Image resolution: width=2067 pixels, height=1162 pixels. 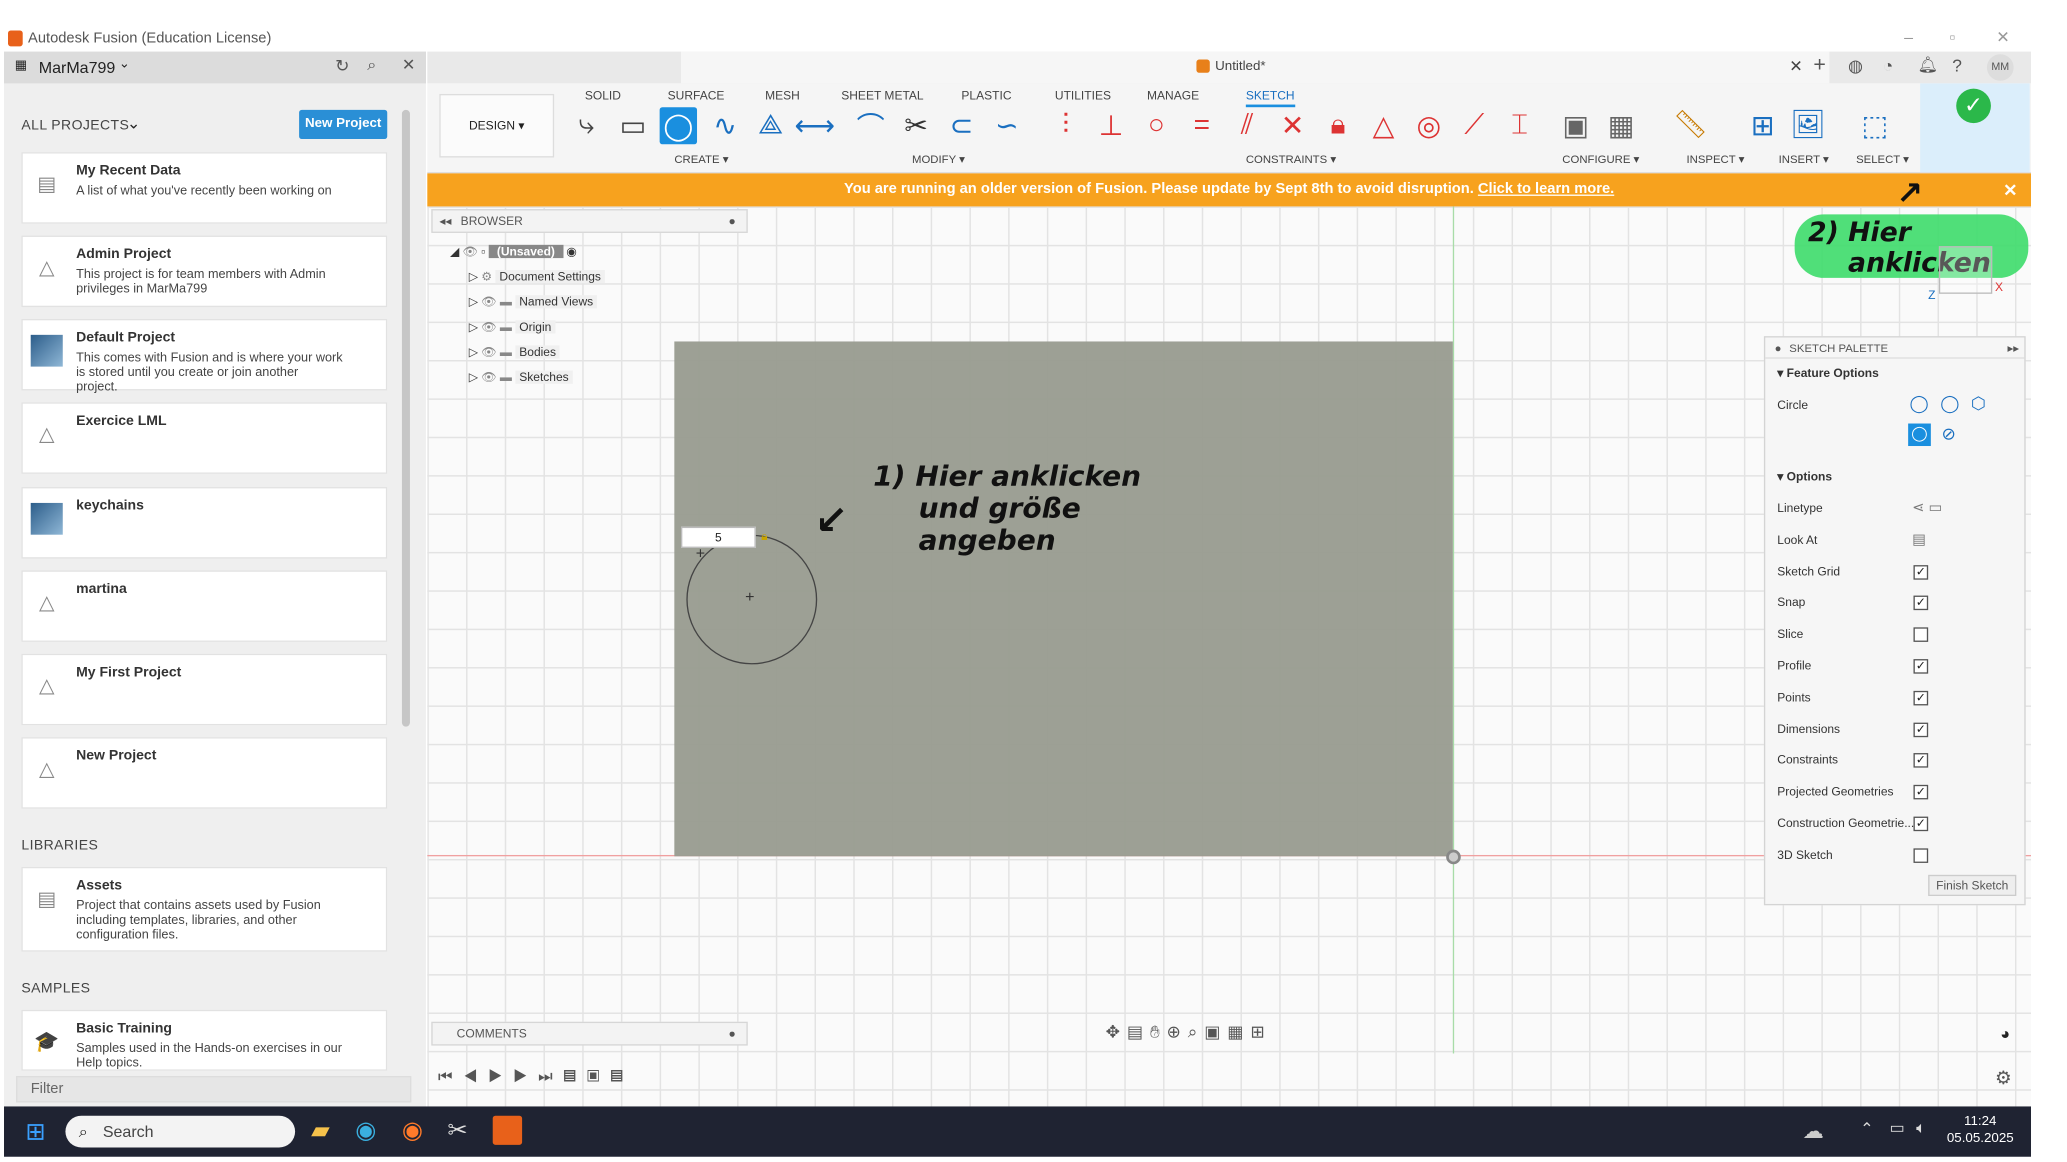 I want to click on measure-icon: 📏︎, so click(x=1690, y=125).